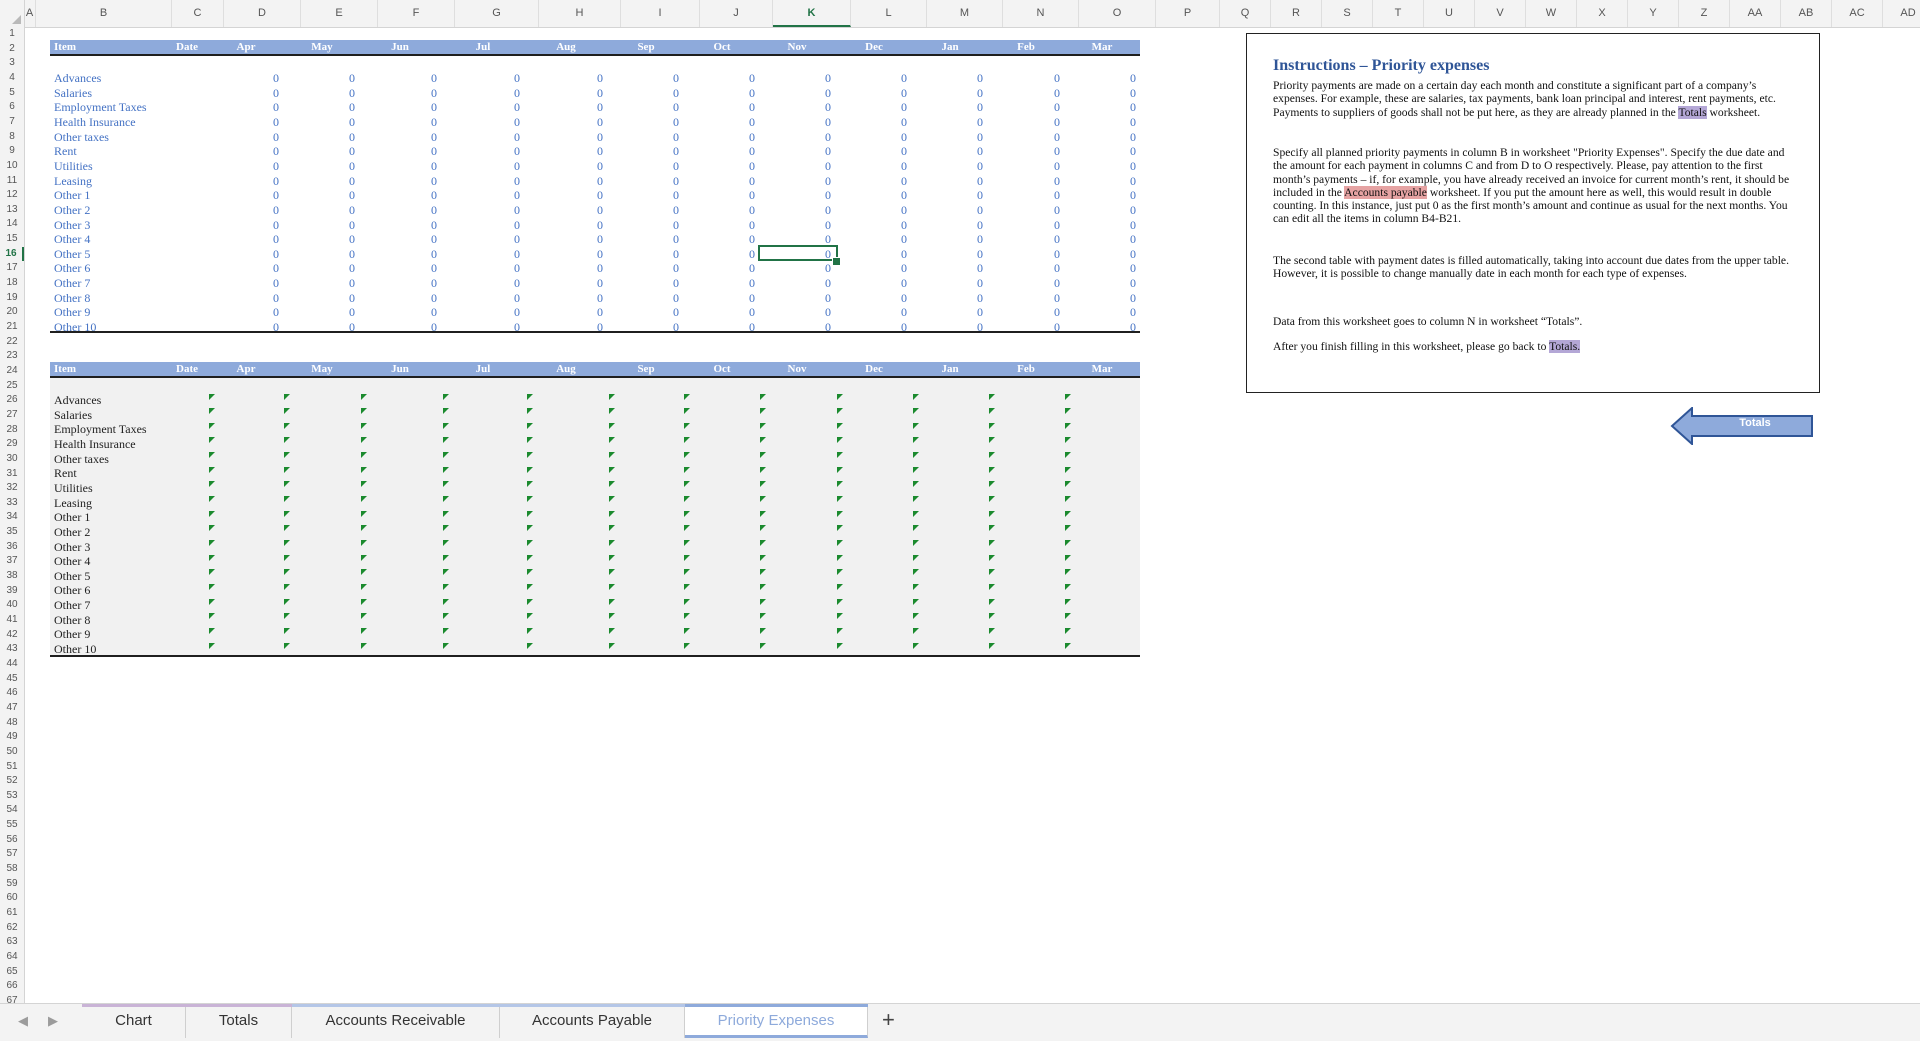 The height and width of the screenshot is (1041, 1920). Describe the element at coordinates (1041, 13) in the screenshot. I see `column-header-n: N` at that location.